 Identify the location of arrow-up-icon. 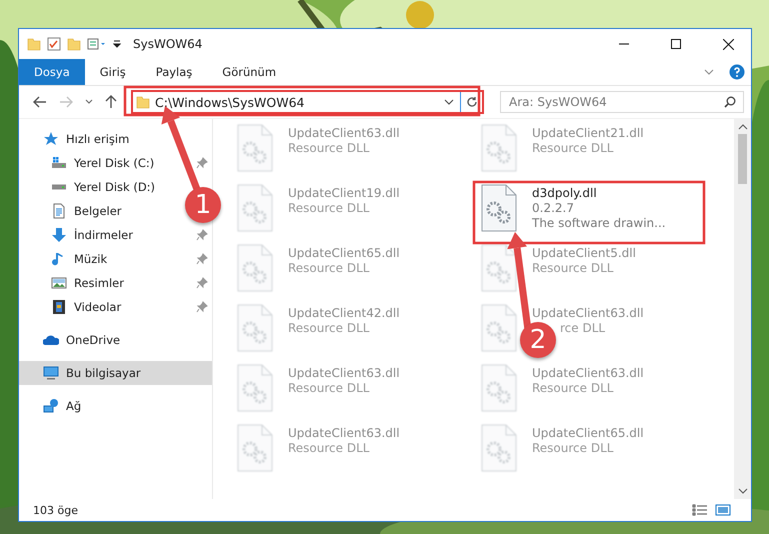
(111, 102).